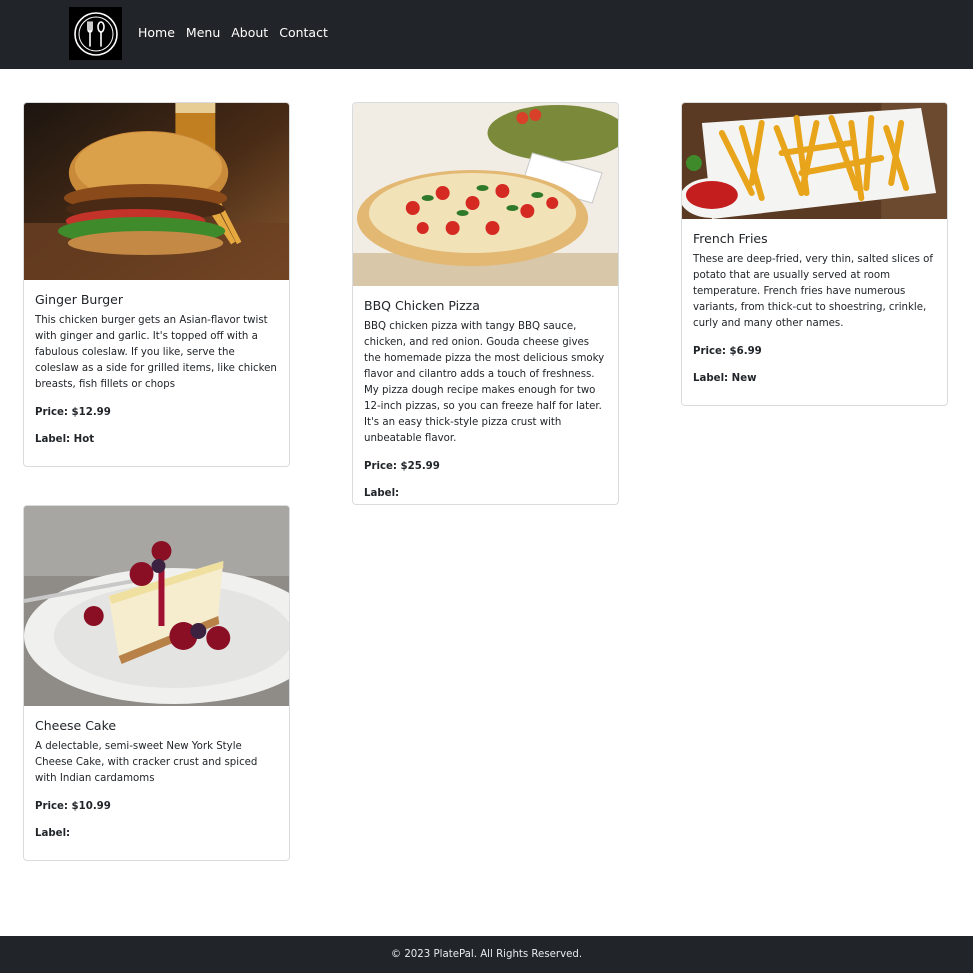  What do you see at coordinates (730, 238) in the screenshot?
I see `card-title: French Fries` at bounding box center [730, 238].